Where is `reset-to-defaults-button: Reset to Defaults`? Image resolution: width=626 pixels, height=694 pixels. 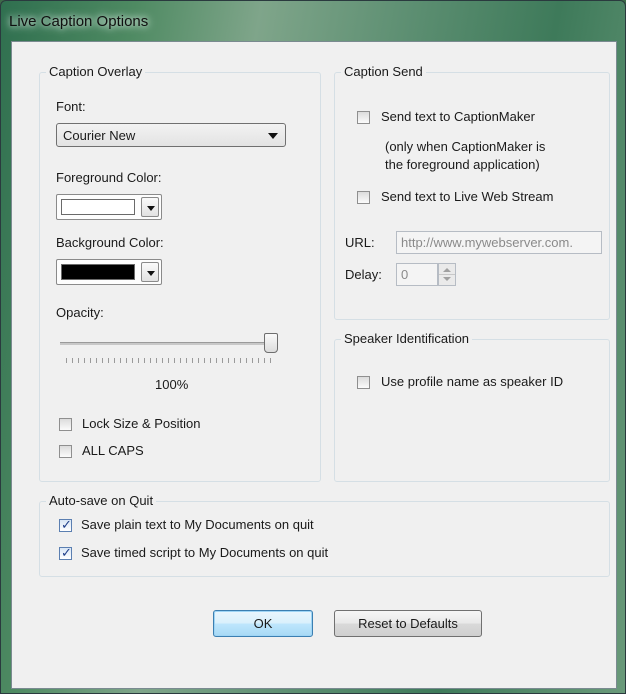 reset-to-defaults-button: Reset to Defaults is located at coordinates (408, 623).